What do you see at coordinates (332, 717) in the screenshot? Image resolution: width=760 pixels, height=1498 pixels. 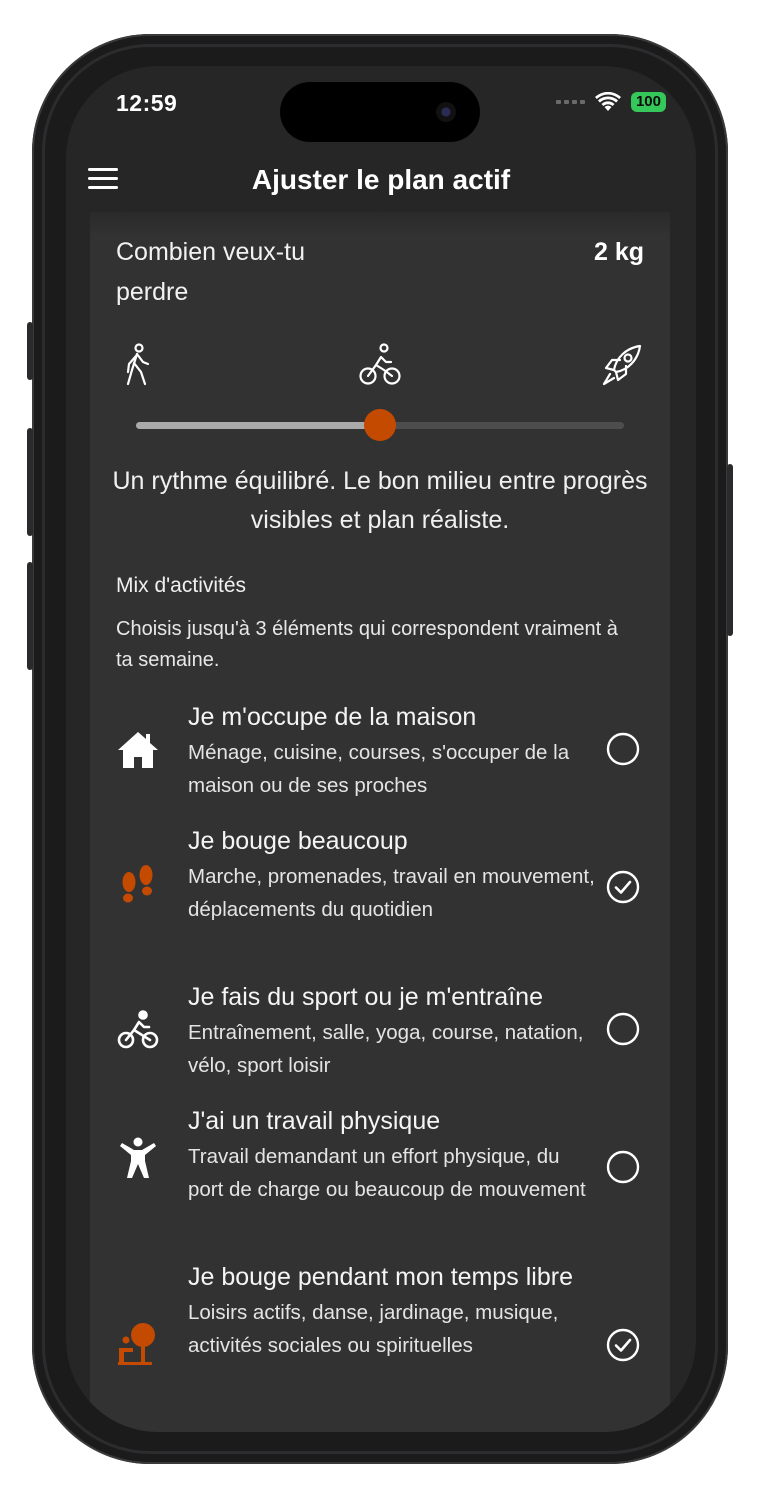 I see `activity-title: Je m'occupe de la maison` at bounding box center [332, 717].